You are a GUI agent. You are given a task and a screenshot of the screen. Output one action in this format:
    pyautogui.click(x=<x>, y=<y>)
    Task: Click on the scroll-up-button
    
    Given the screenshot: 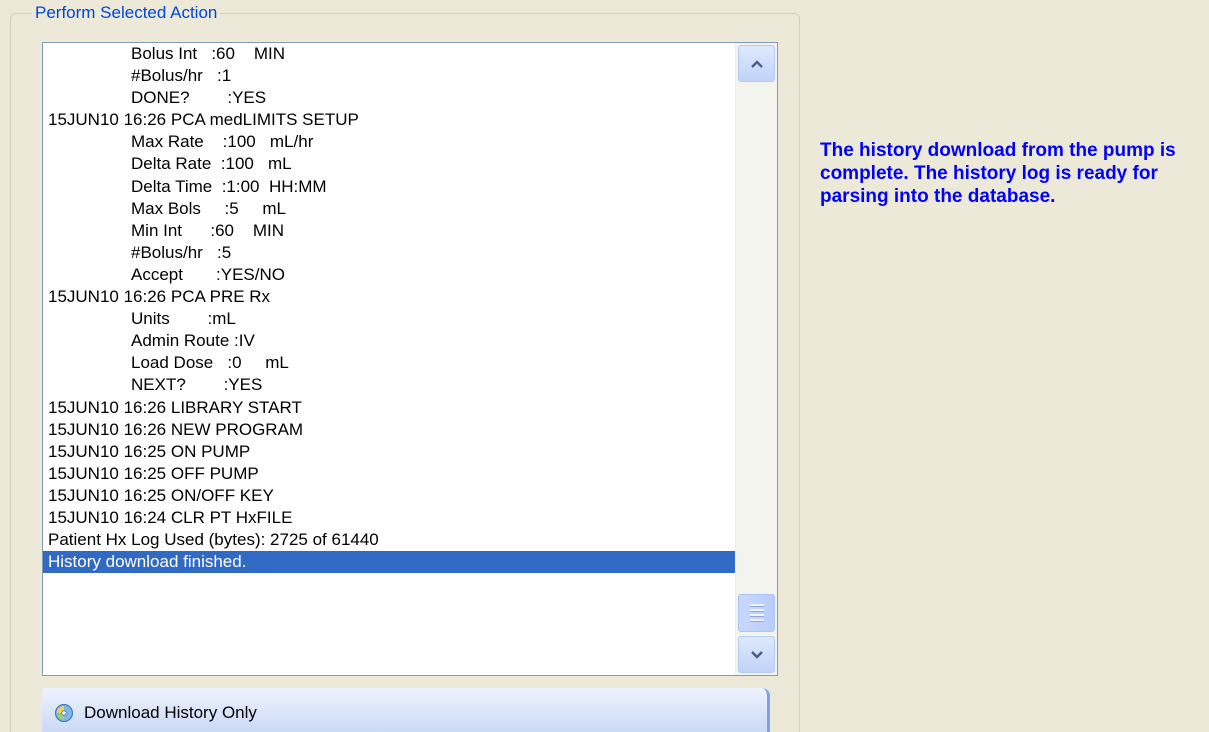 What is the action you would take?
    pyautogui.click(x=756, y=63)
    